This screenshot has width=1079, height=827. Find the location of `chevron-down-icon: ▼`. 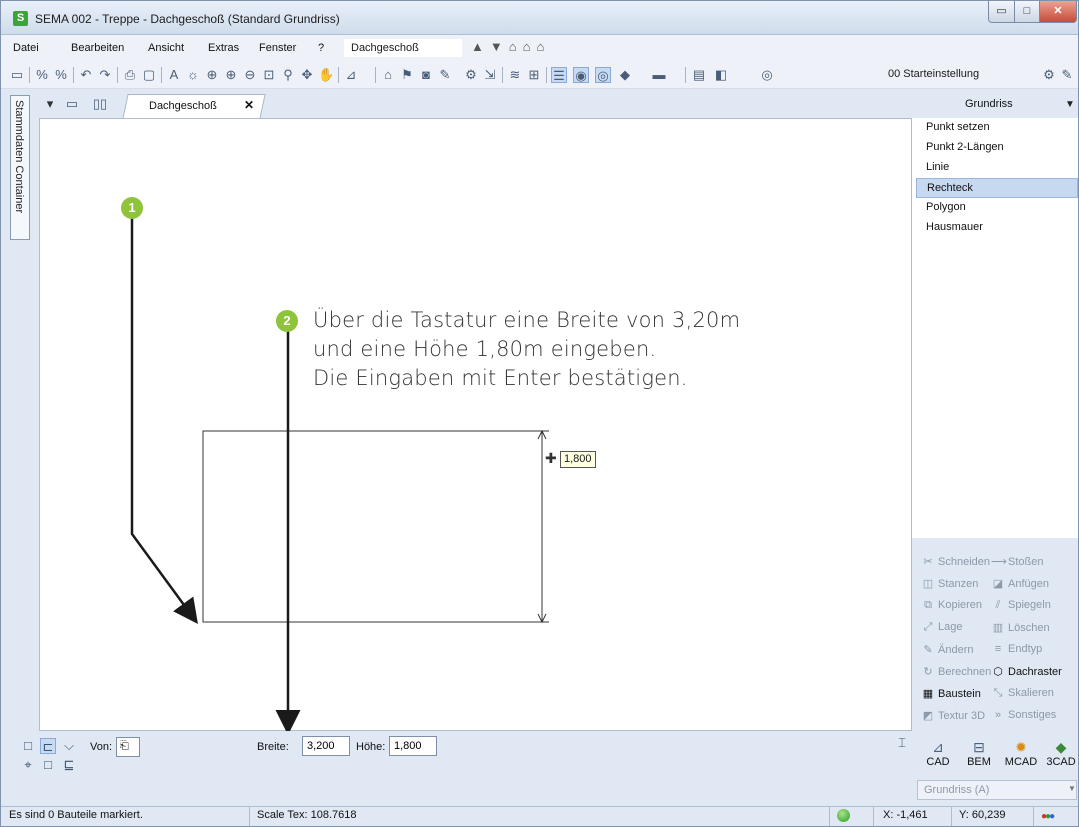

chevron-down-icon: ▼ is located at coordinates (1072, 788).